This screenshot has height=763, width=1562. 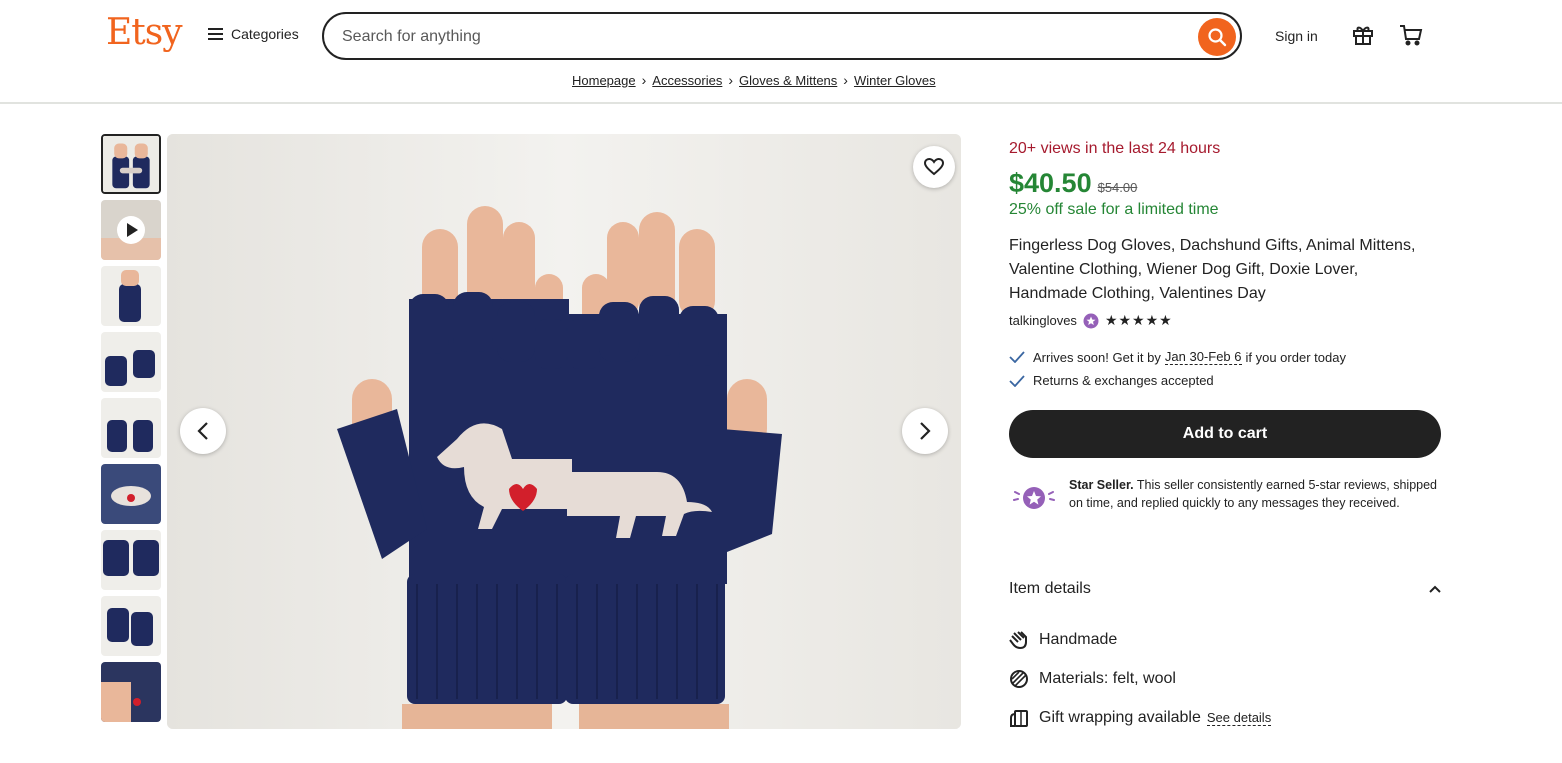 I want to click on thumbnail-strip, so click(x=131, y=431).